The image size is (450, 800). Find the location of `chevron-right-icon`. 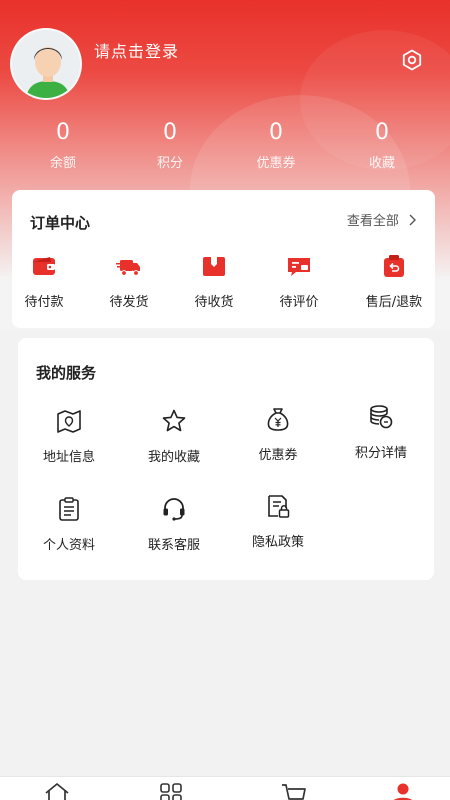

chevron-right-icon is located at coordinates (412, 220).